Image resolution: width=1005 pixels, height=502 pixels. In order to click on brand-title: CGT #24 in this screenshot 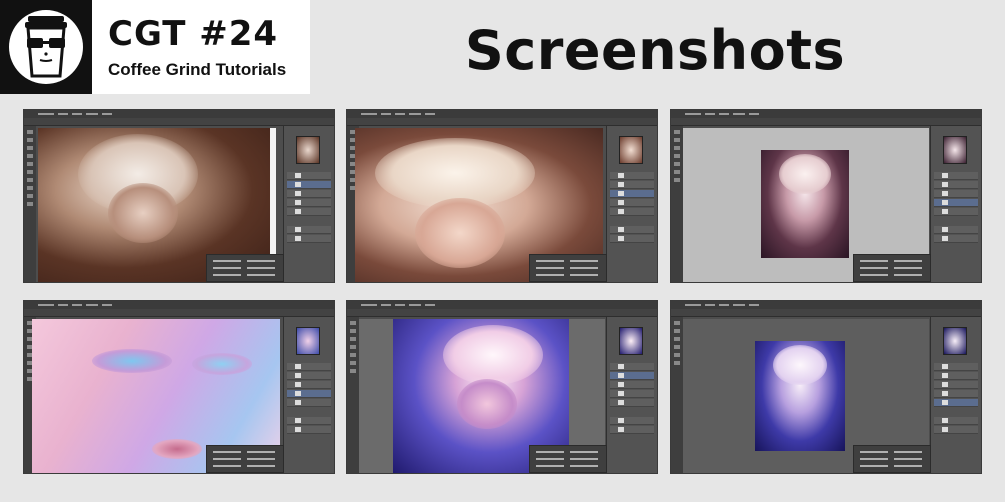, I will do `click(193, 34)`.